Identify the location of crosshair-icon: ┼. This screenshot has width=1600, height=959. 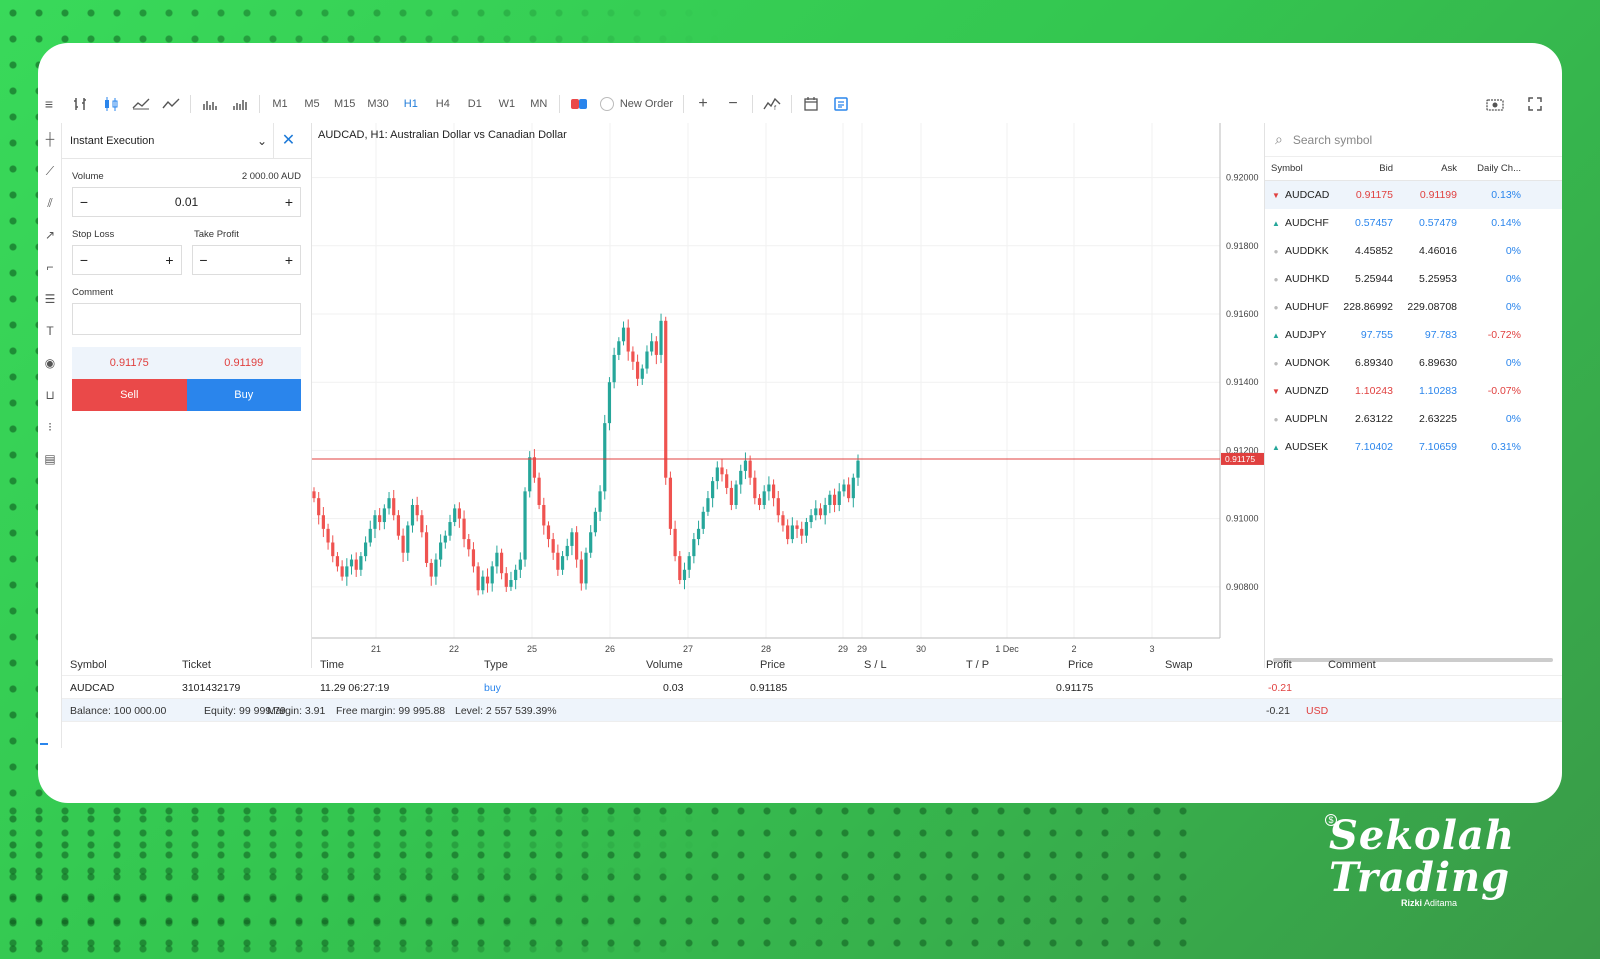
(50, 139).